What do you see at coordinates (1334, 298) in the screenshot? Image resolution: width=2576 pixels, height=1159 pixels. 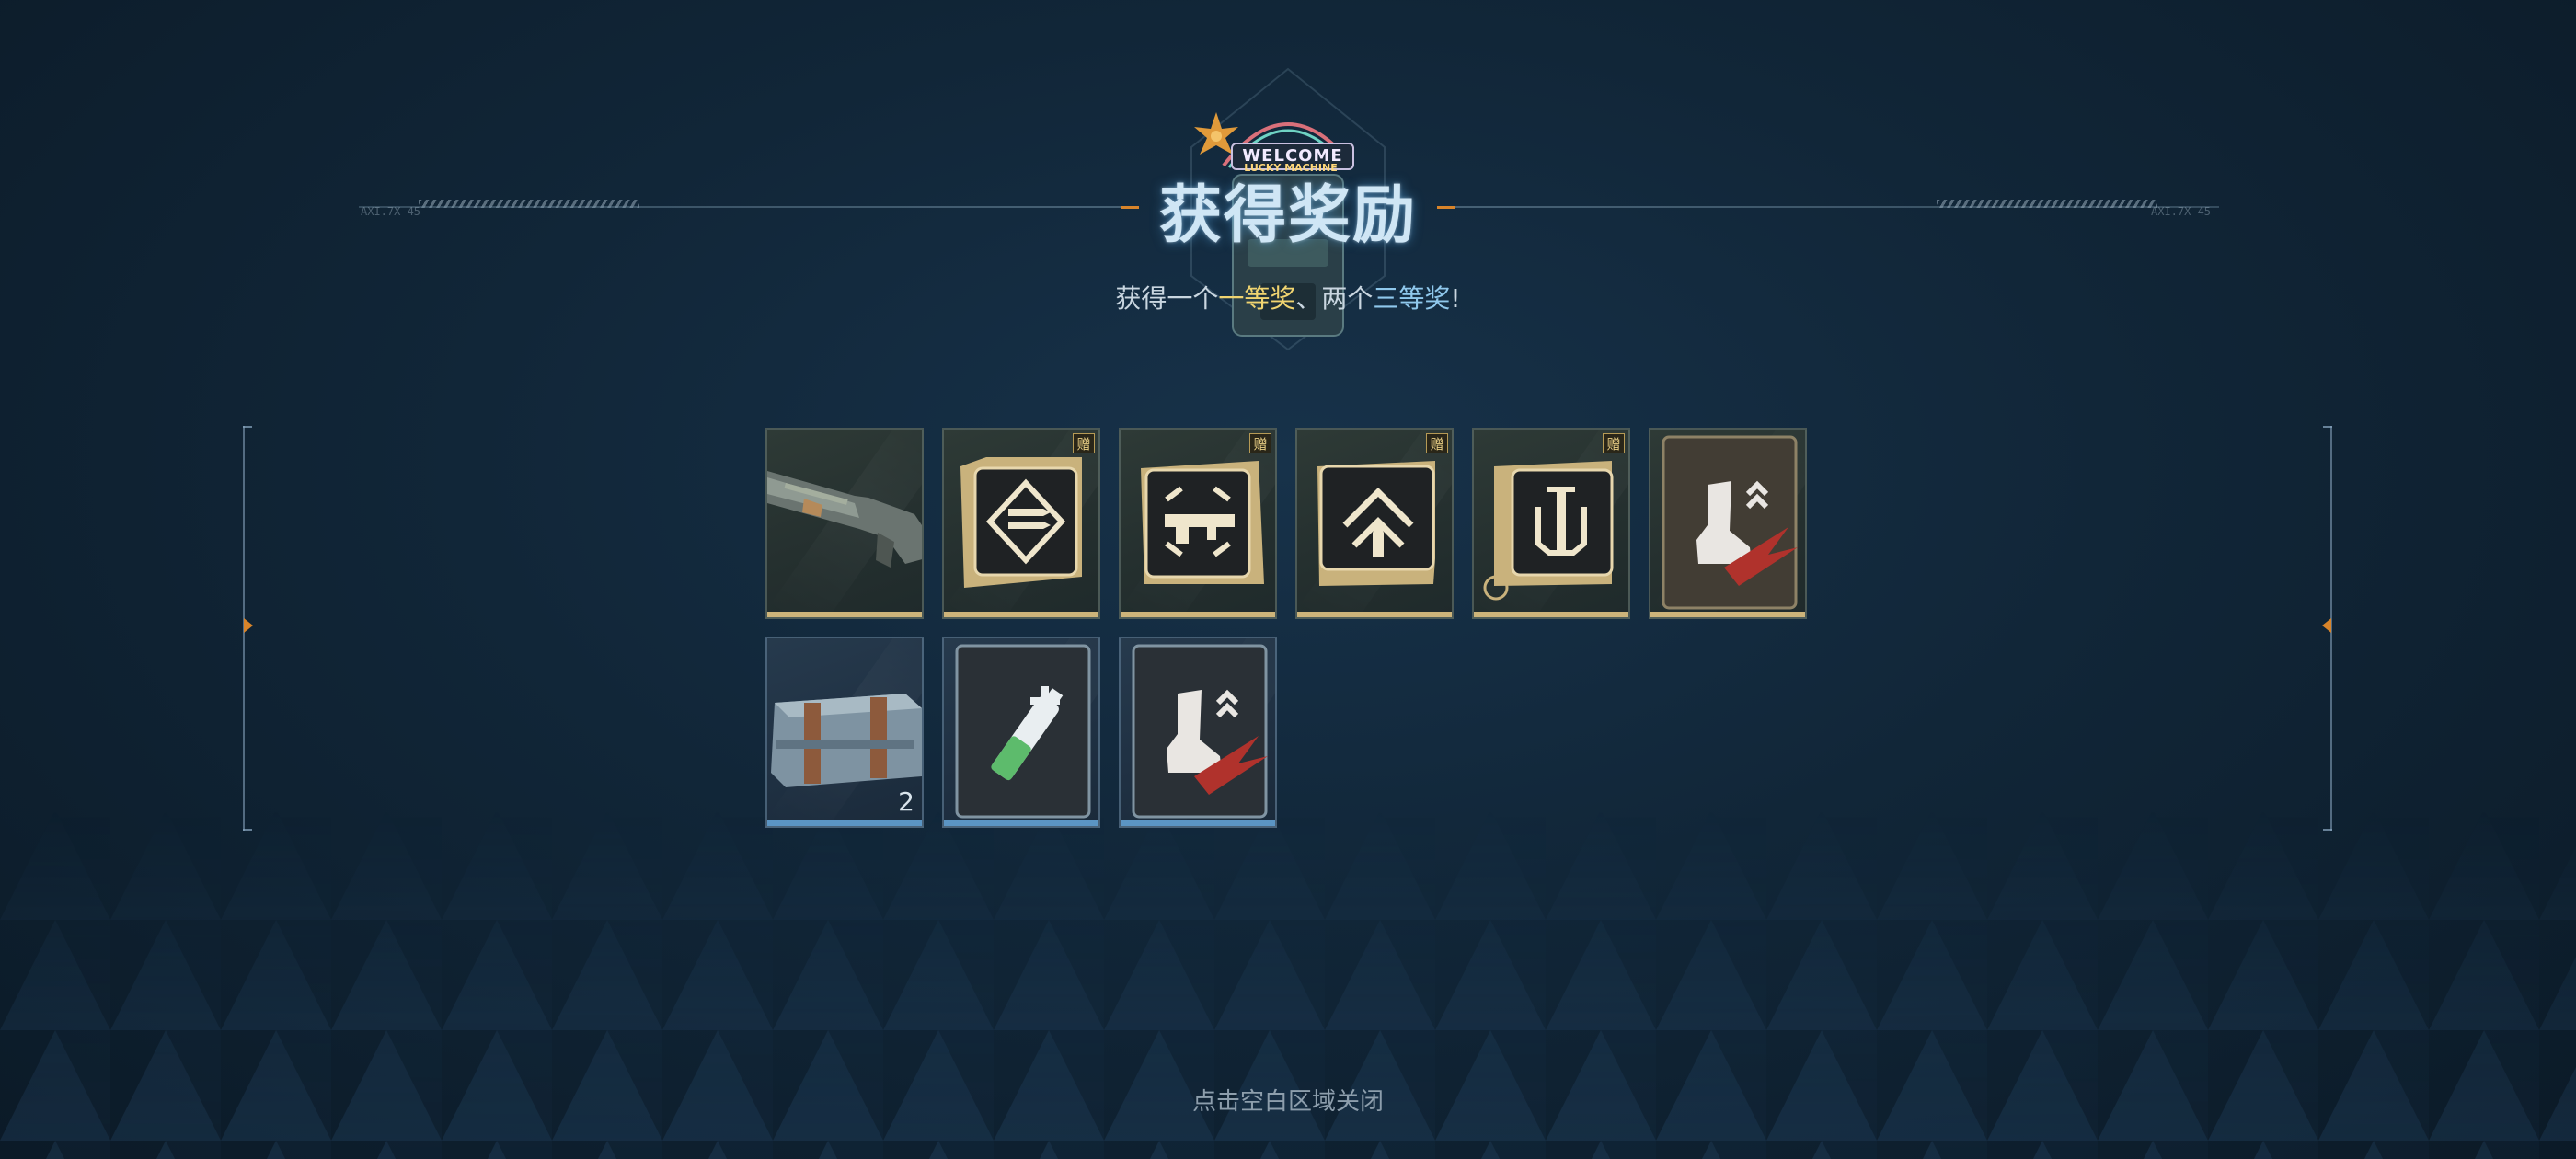 I see `summary-middle: 、两个` at bounding box center [1334, 298].